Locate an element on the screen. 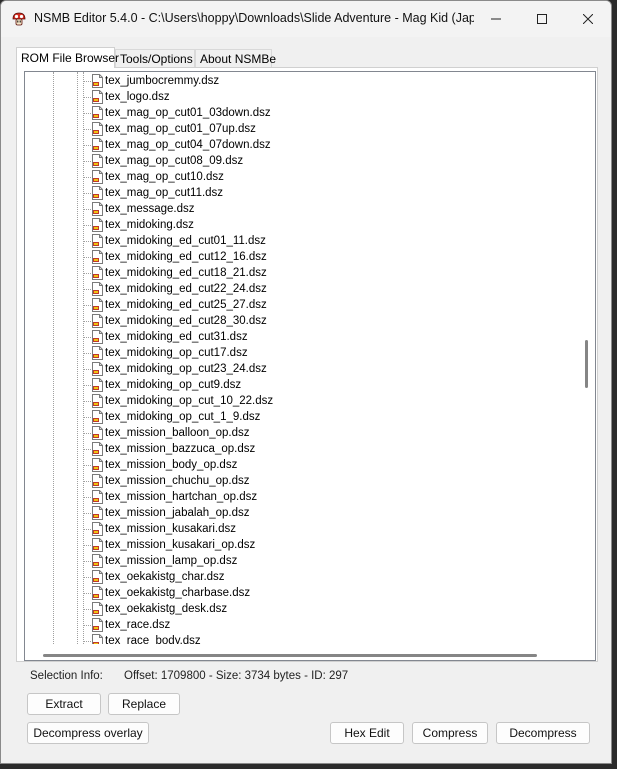  tab-tools-options: Tools/Options is located at coordinates (155, 58).